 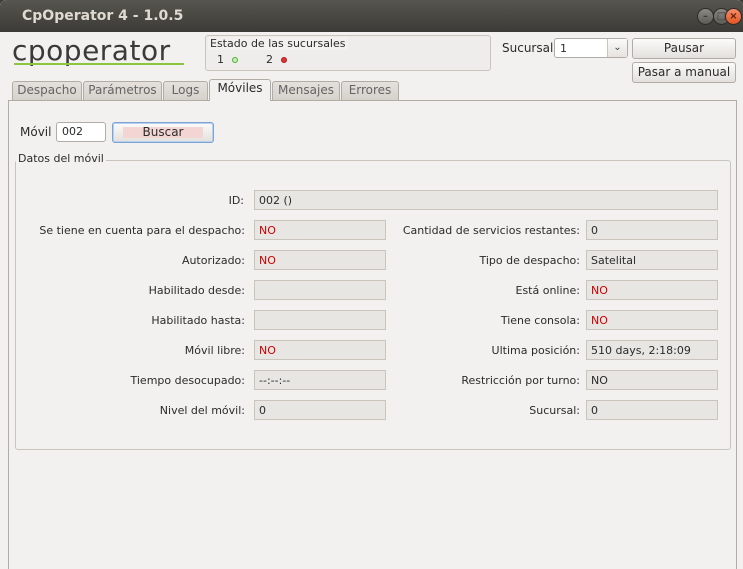 I want to click on id-value: 002 (), so click(x=486, y=200).